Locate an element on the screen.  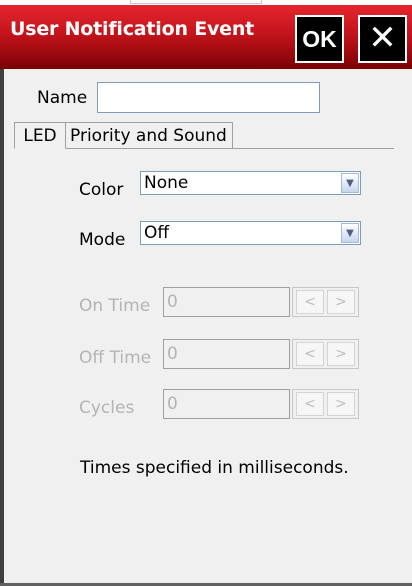
on-time-input: 0 is located at coordinates (226, 302).